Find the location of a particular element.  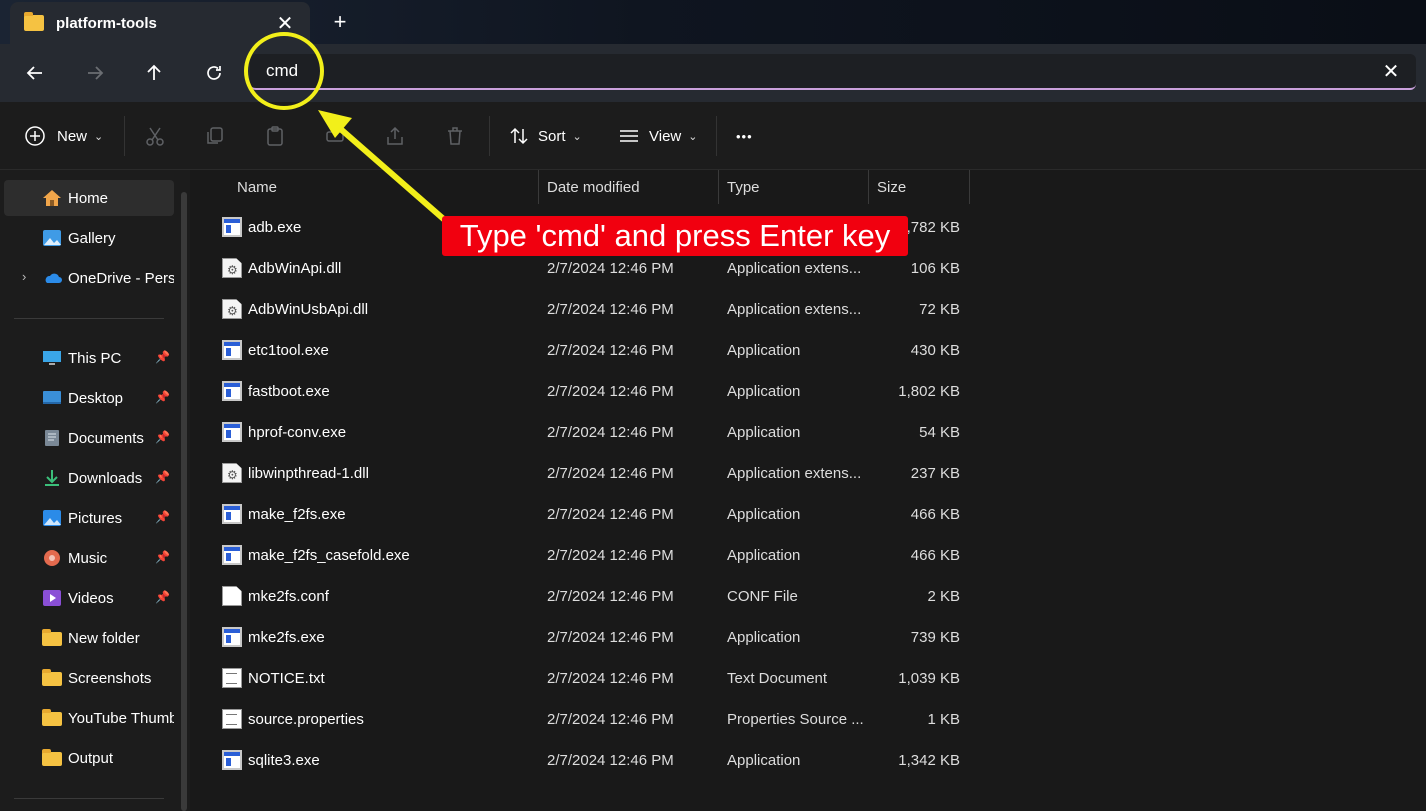

sidebar-item-documents: Documents 📌 is located at coordinates (89, 438).